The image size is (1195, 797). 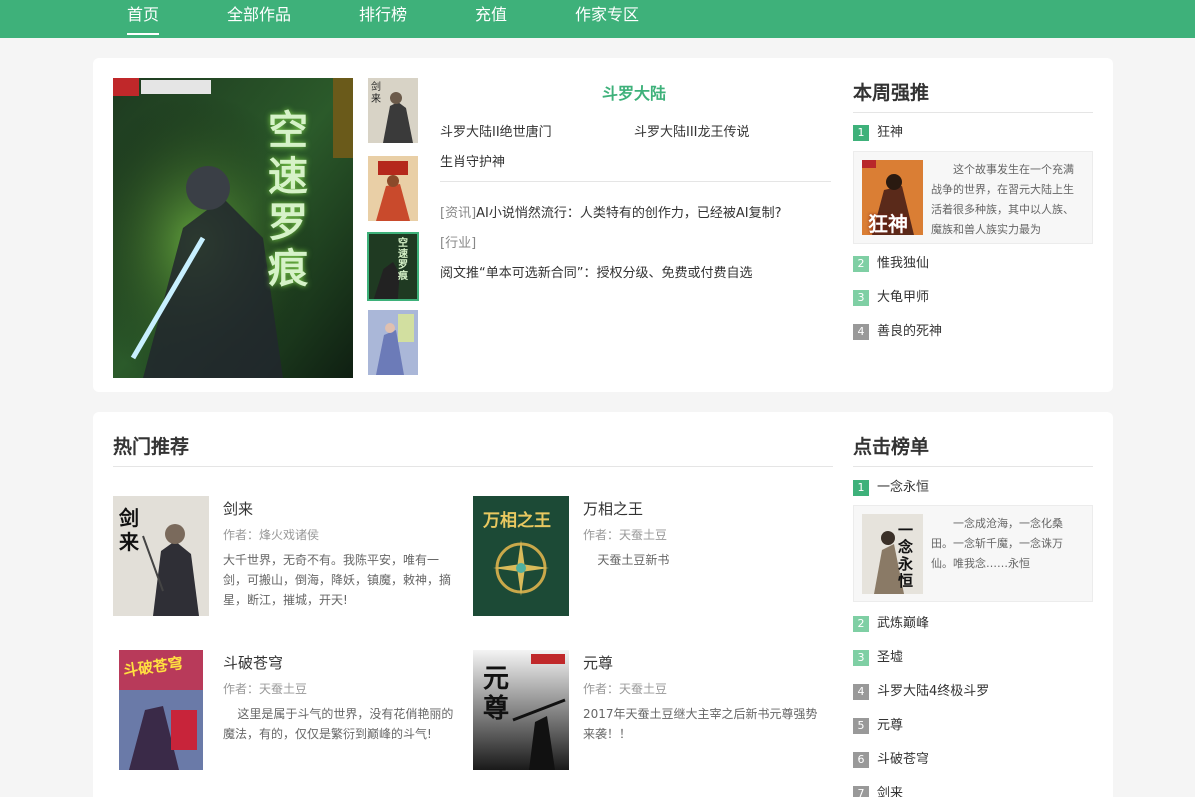 What do you see at coordinates (393, 110) in the screenshot?
I see `cover-thumbnail-1: 剑来` at bounding box center [393, 110].